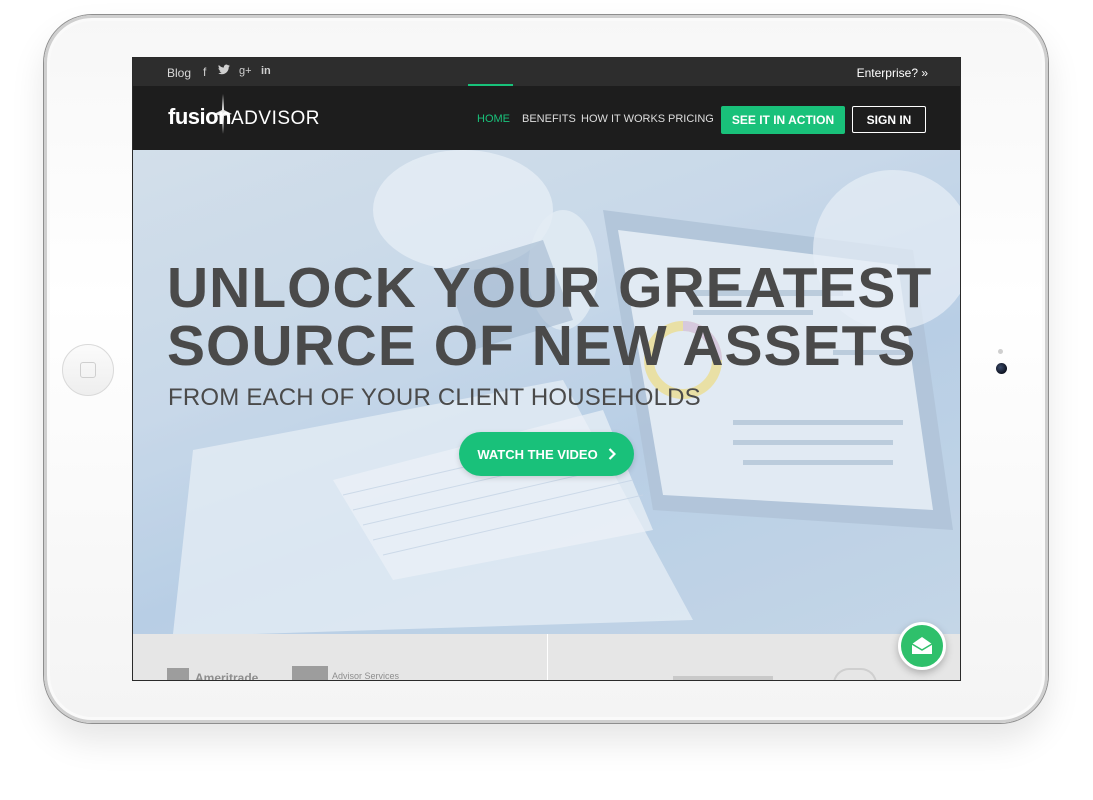 The image size is (1093, 800). What do you see at coordinates (493, 119) in the screenshot?
I see `nav-home: HOME` at bounding box center [493, 119].